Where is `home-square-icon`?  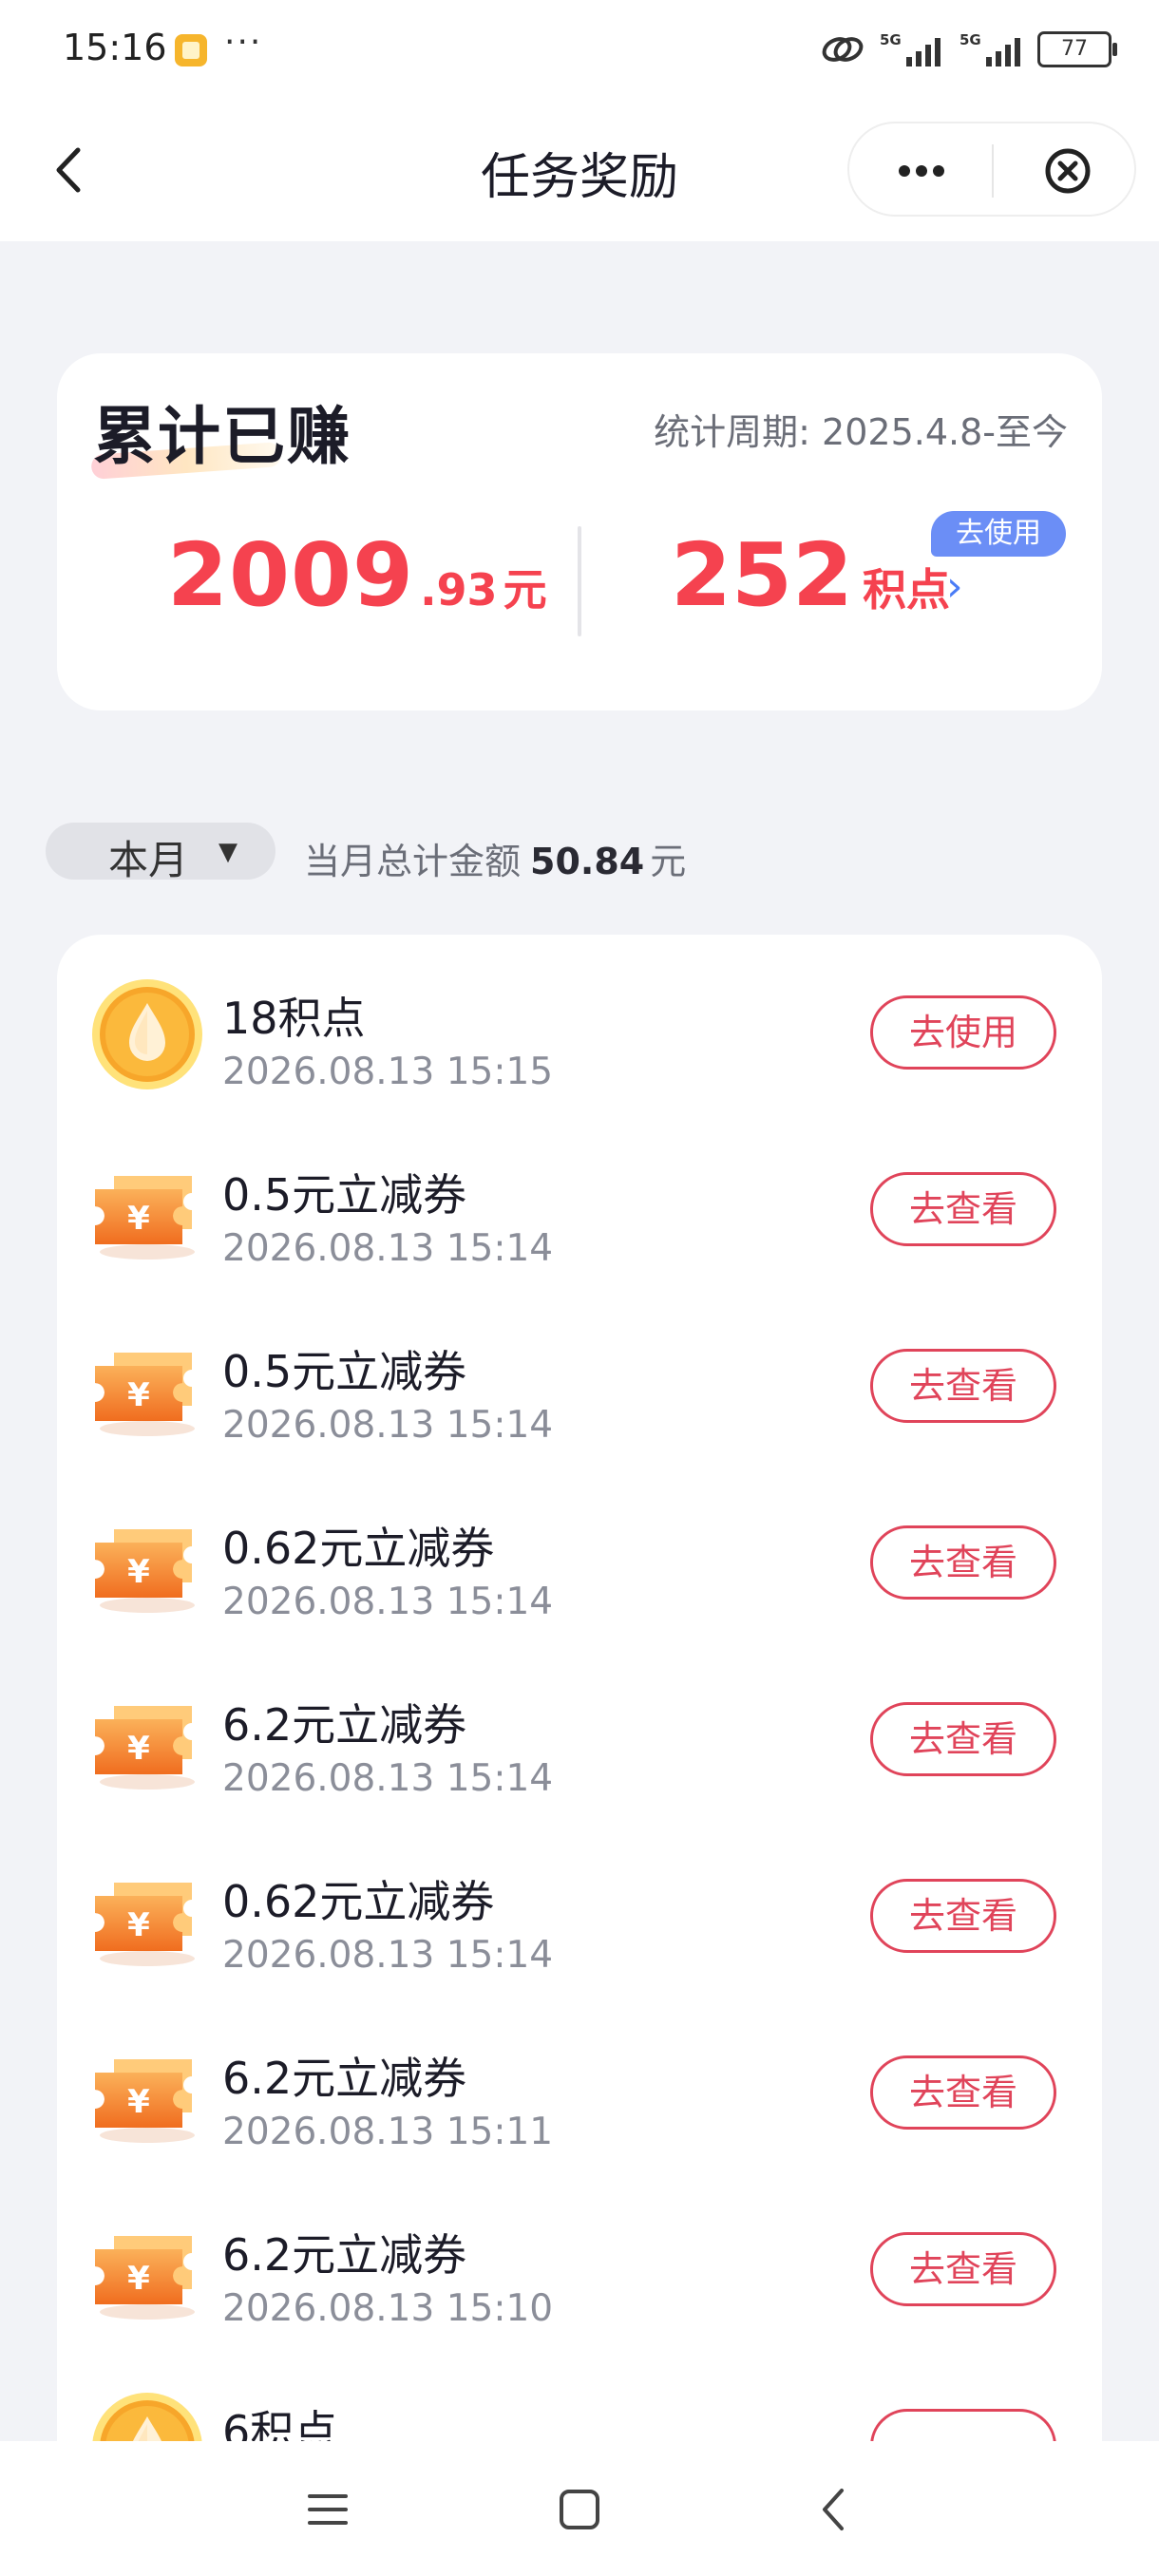
home-square-icon is located at coordinates (579, 2509).